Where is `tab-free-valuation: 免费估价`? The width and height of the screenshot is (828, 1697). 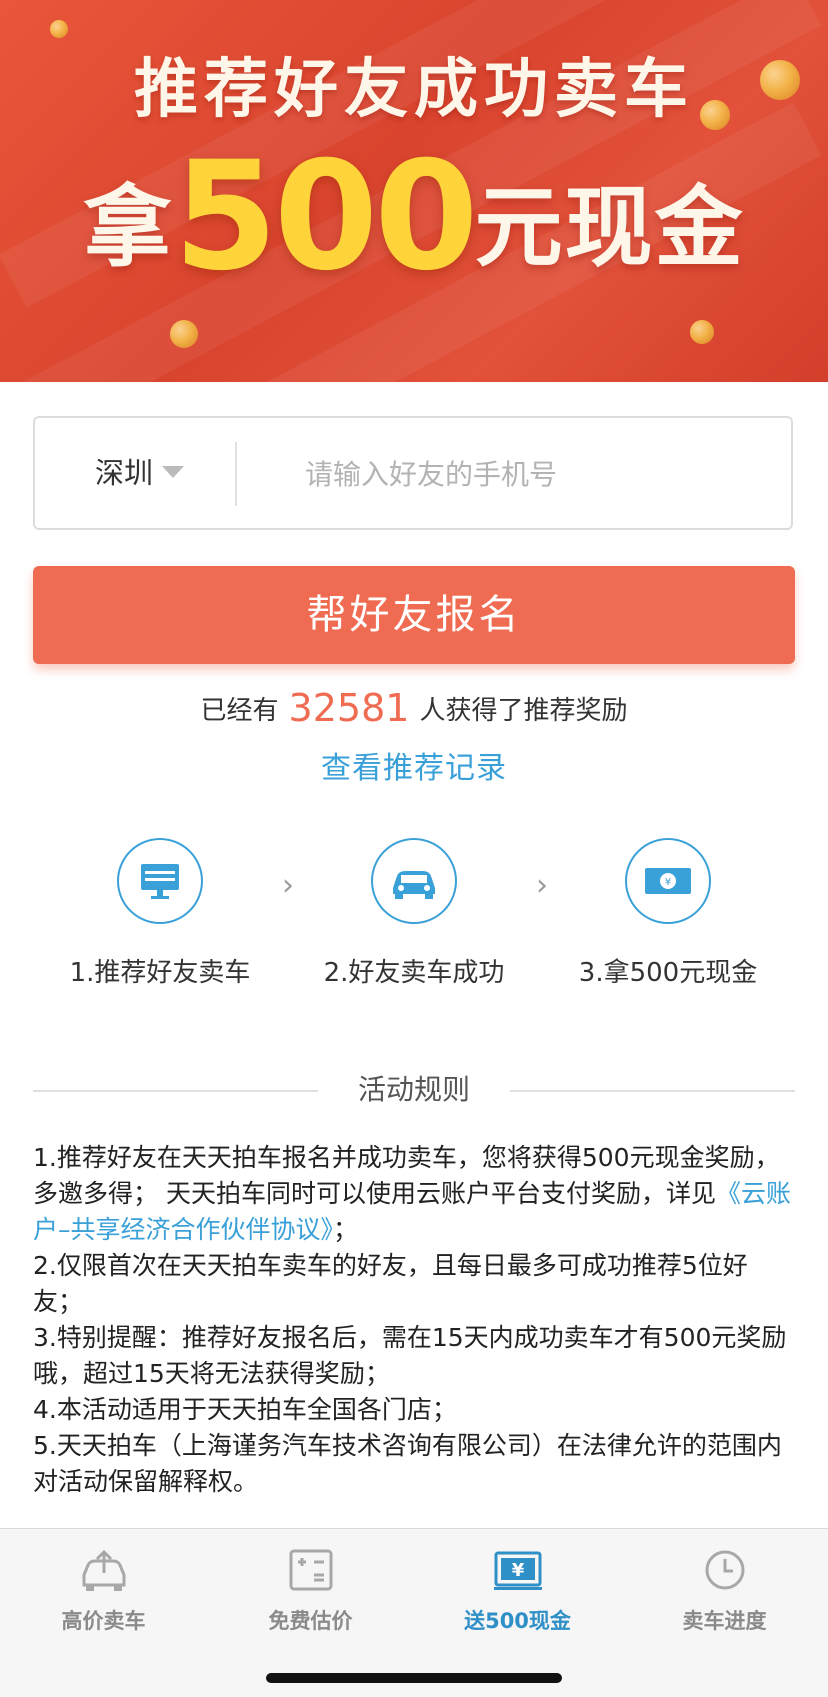 tab-free-valuation: 免费估价 is located at coordinates (310, 1590).